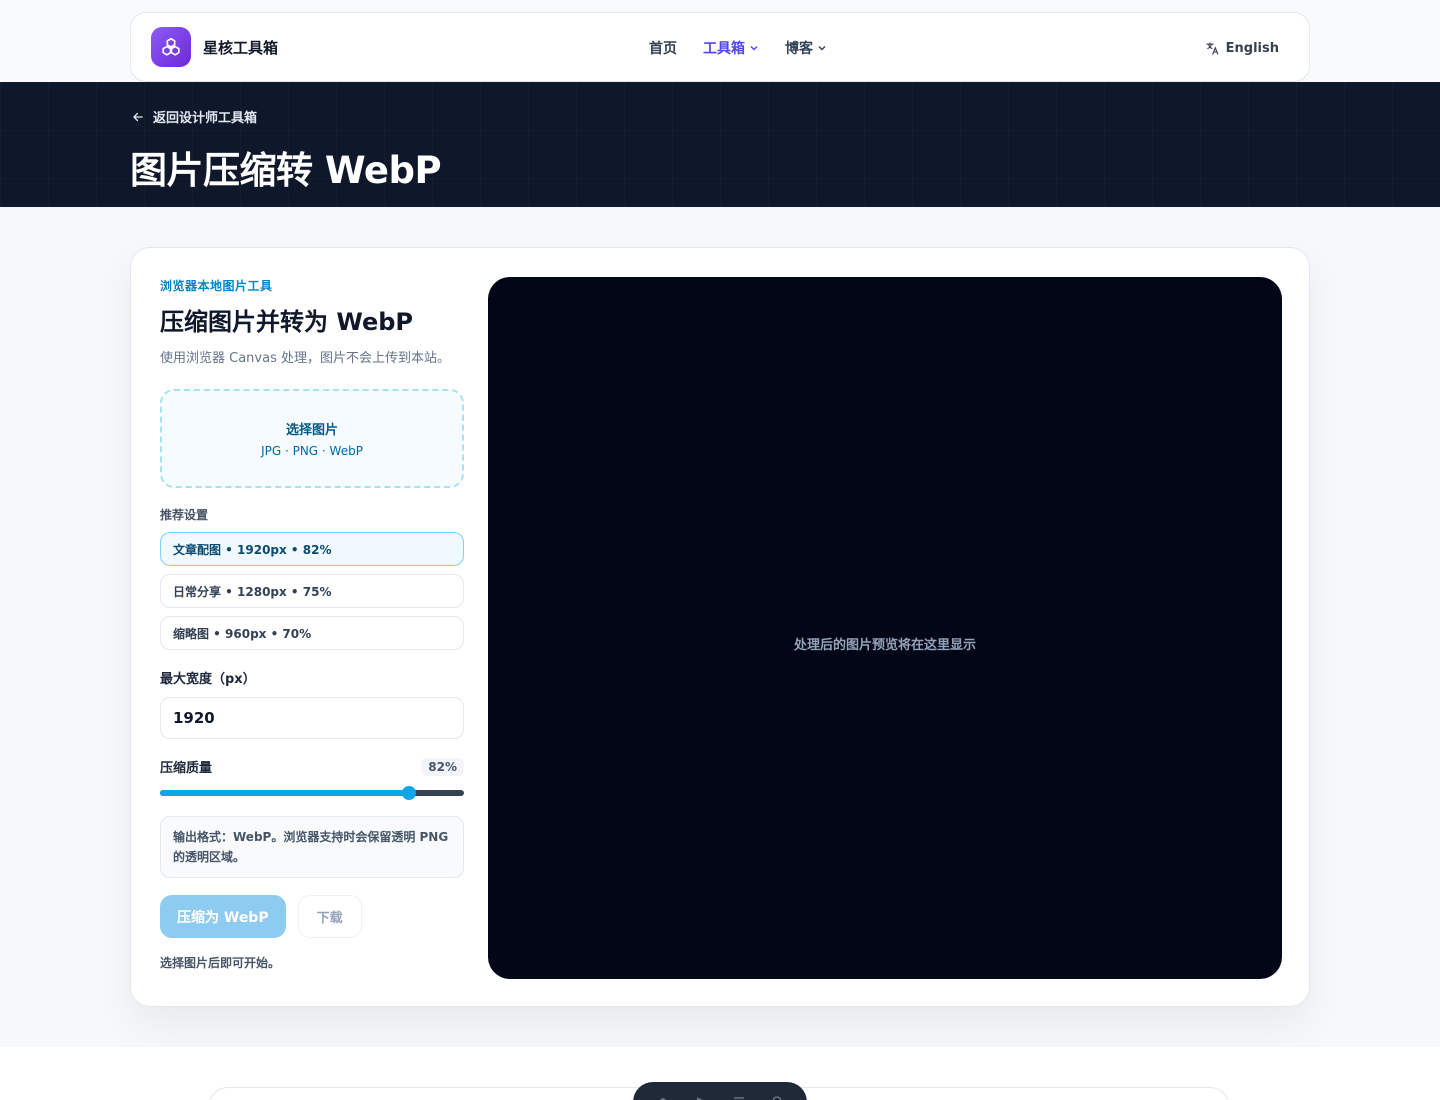 Image resolution: width=1440 pixels, height=1100 pixels. What do you see at coordinates (312, 847) in the screenshot?
I see `output-format-note: 输出格式：WebP。浏览器支持时会保留透明 PNG 的透明区域。` at bounding box center [312, 847].